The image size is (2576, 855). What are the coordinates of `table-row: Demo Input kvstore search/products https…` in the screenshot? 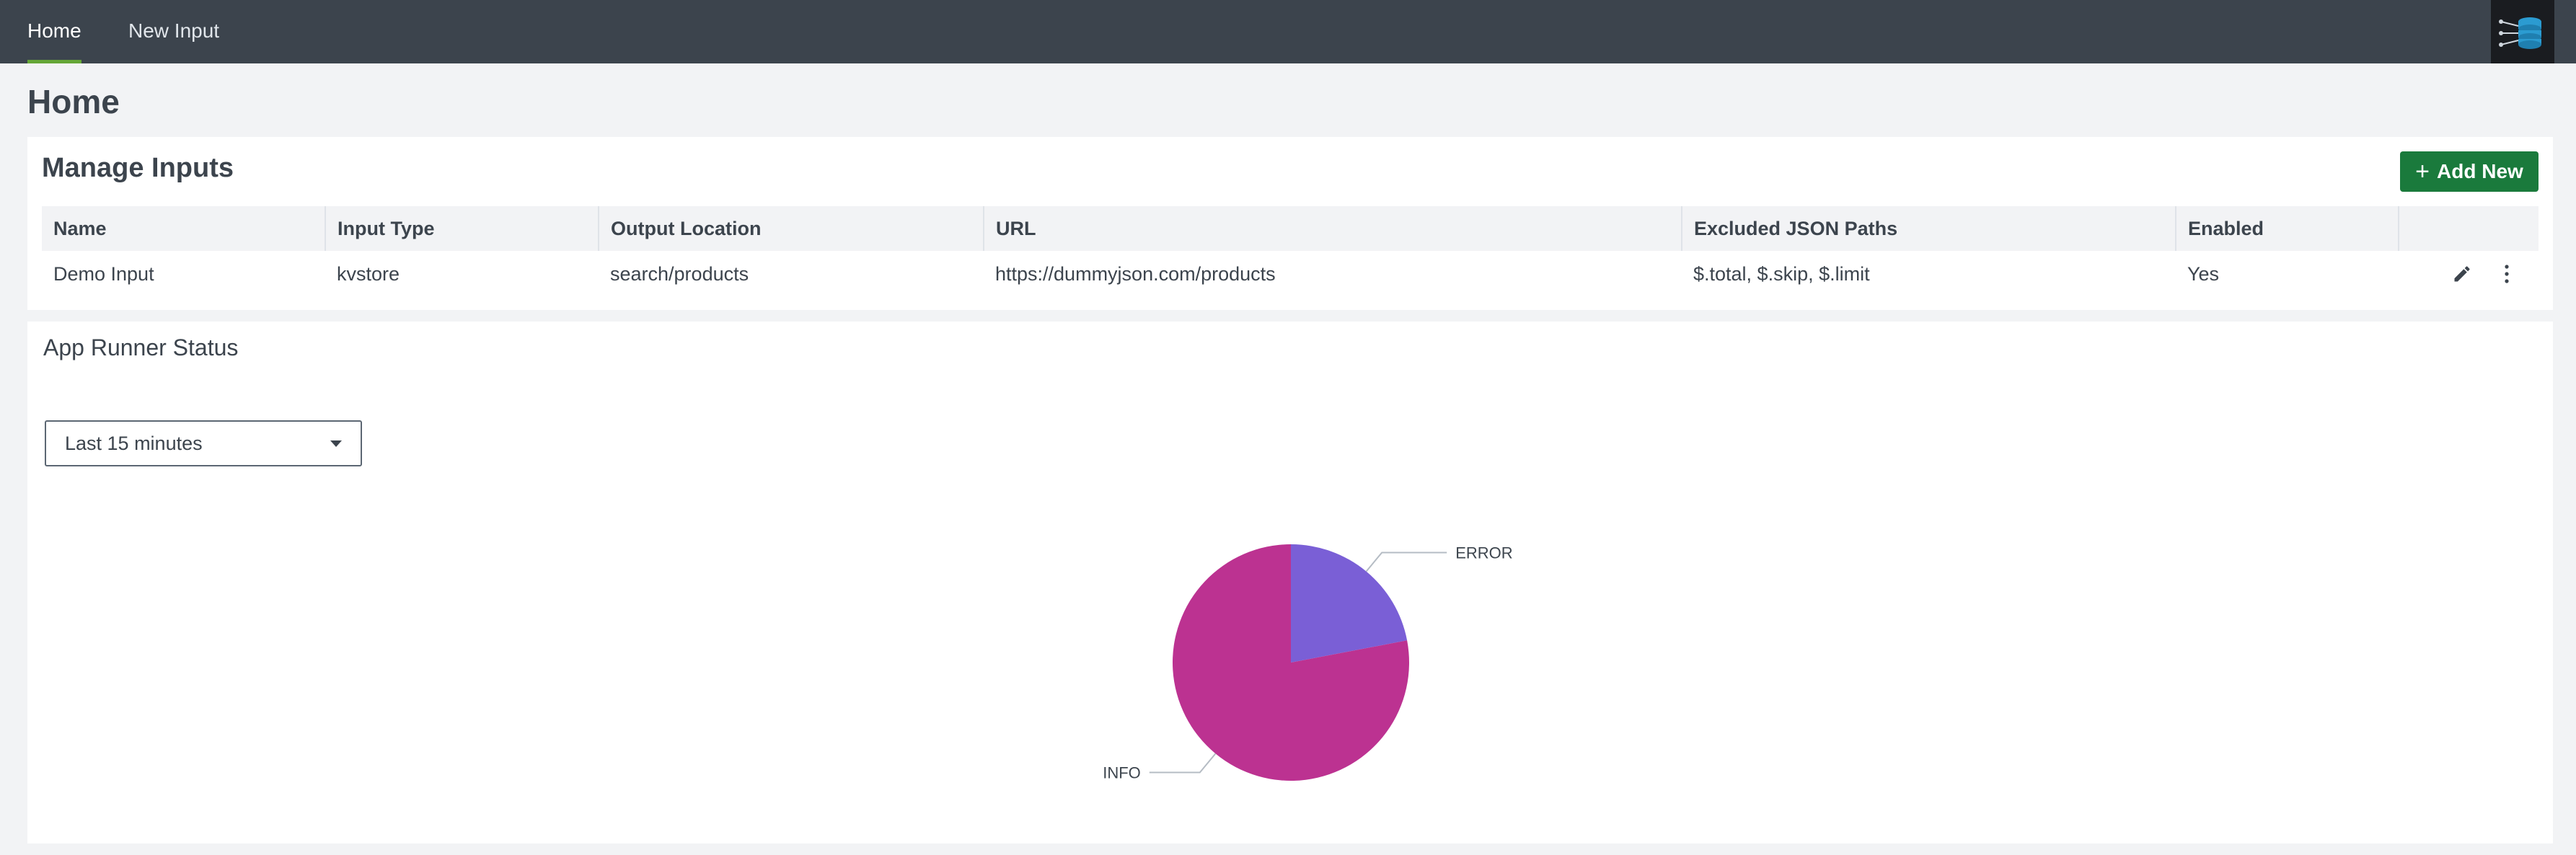 It's located at (1290, 274).